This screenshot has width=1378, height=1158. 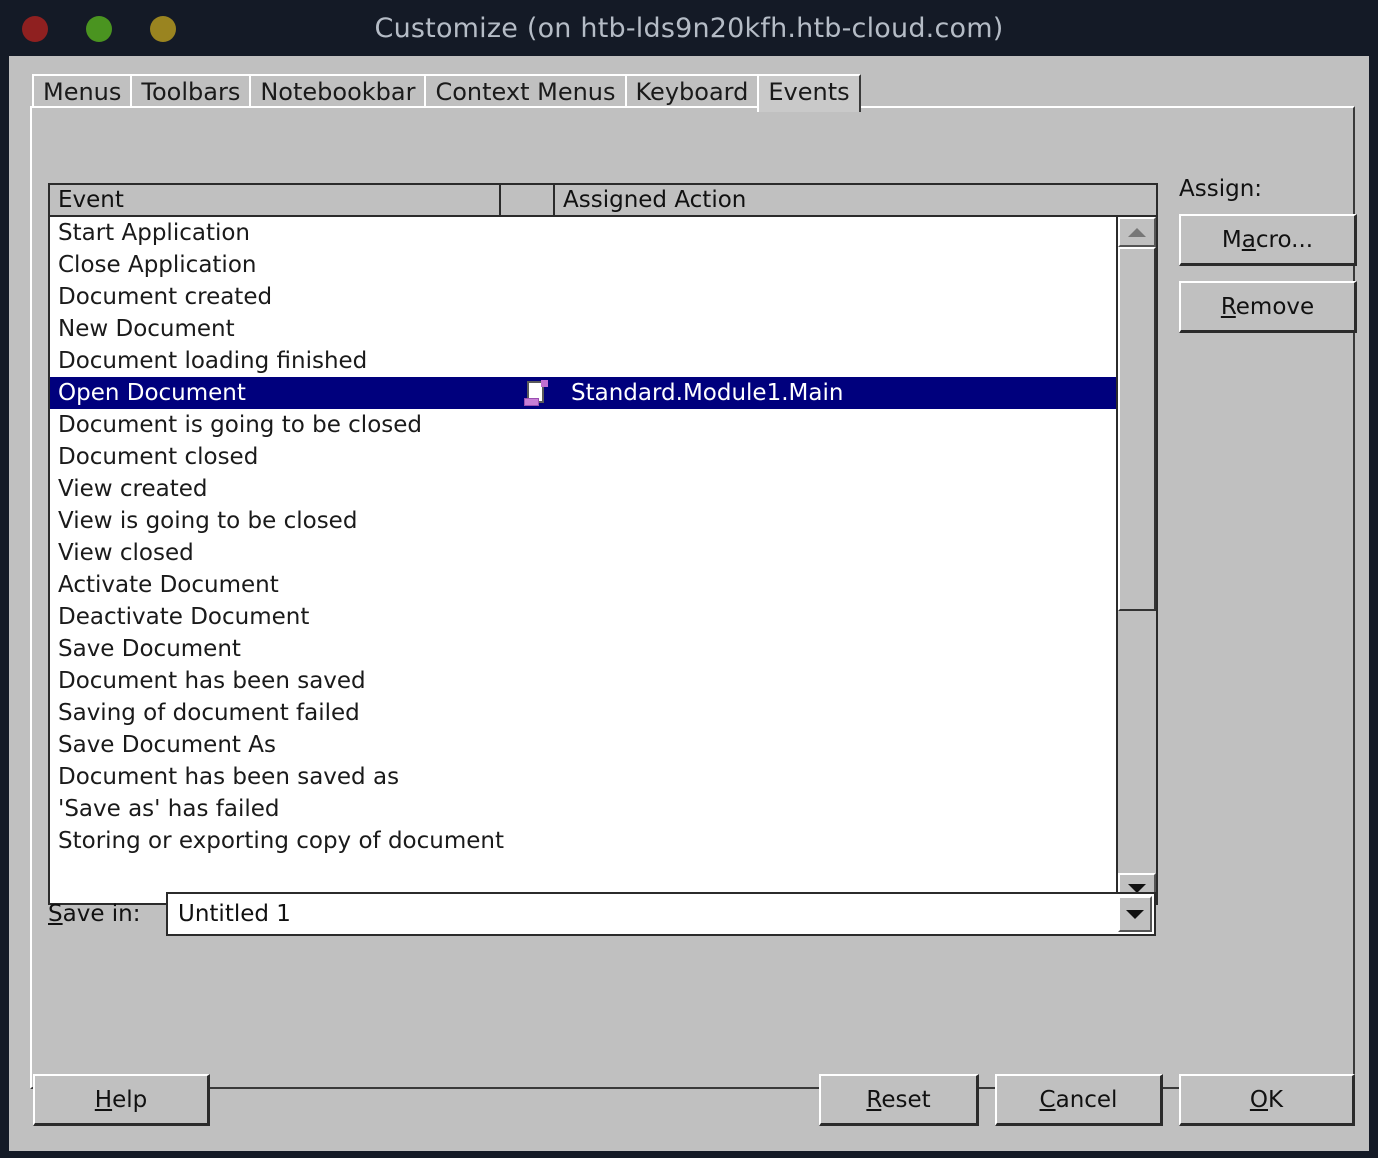 I want to click on save-in-row: Save in: Untitled 1, so click(x=602, y=914).